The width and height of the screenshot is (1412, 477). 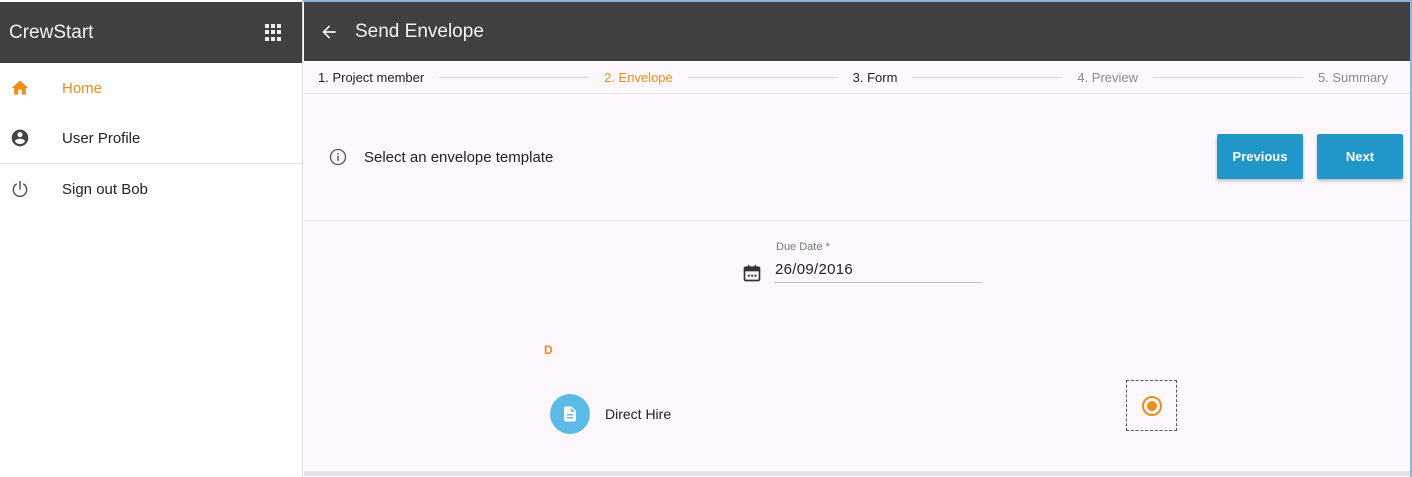 I want to click on due-date-label: Due Date *, so click(x=803, y=247).